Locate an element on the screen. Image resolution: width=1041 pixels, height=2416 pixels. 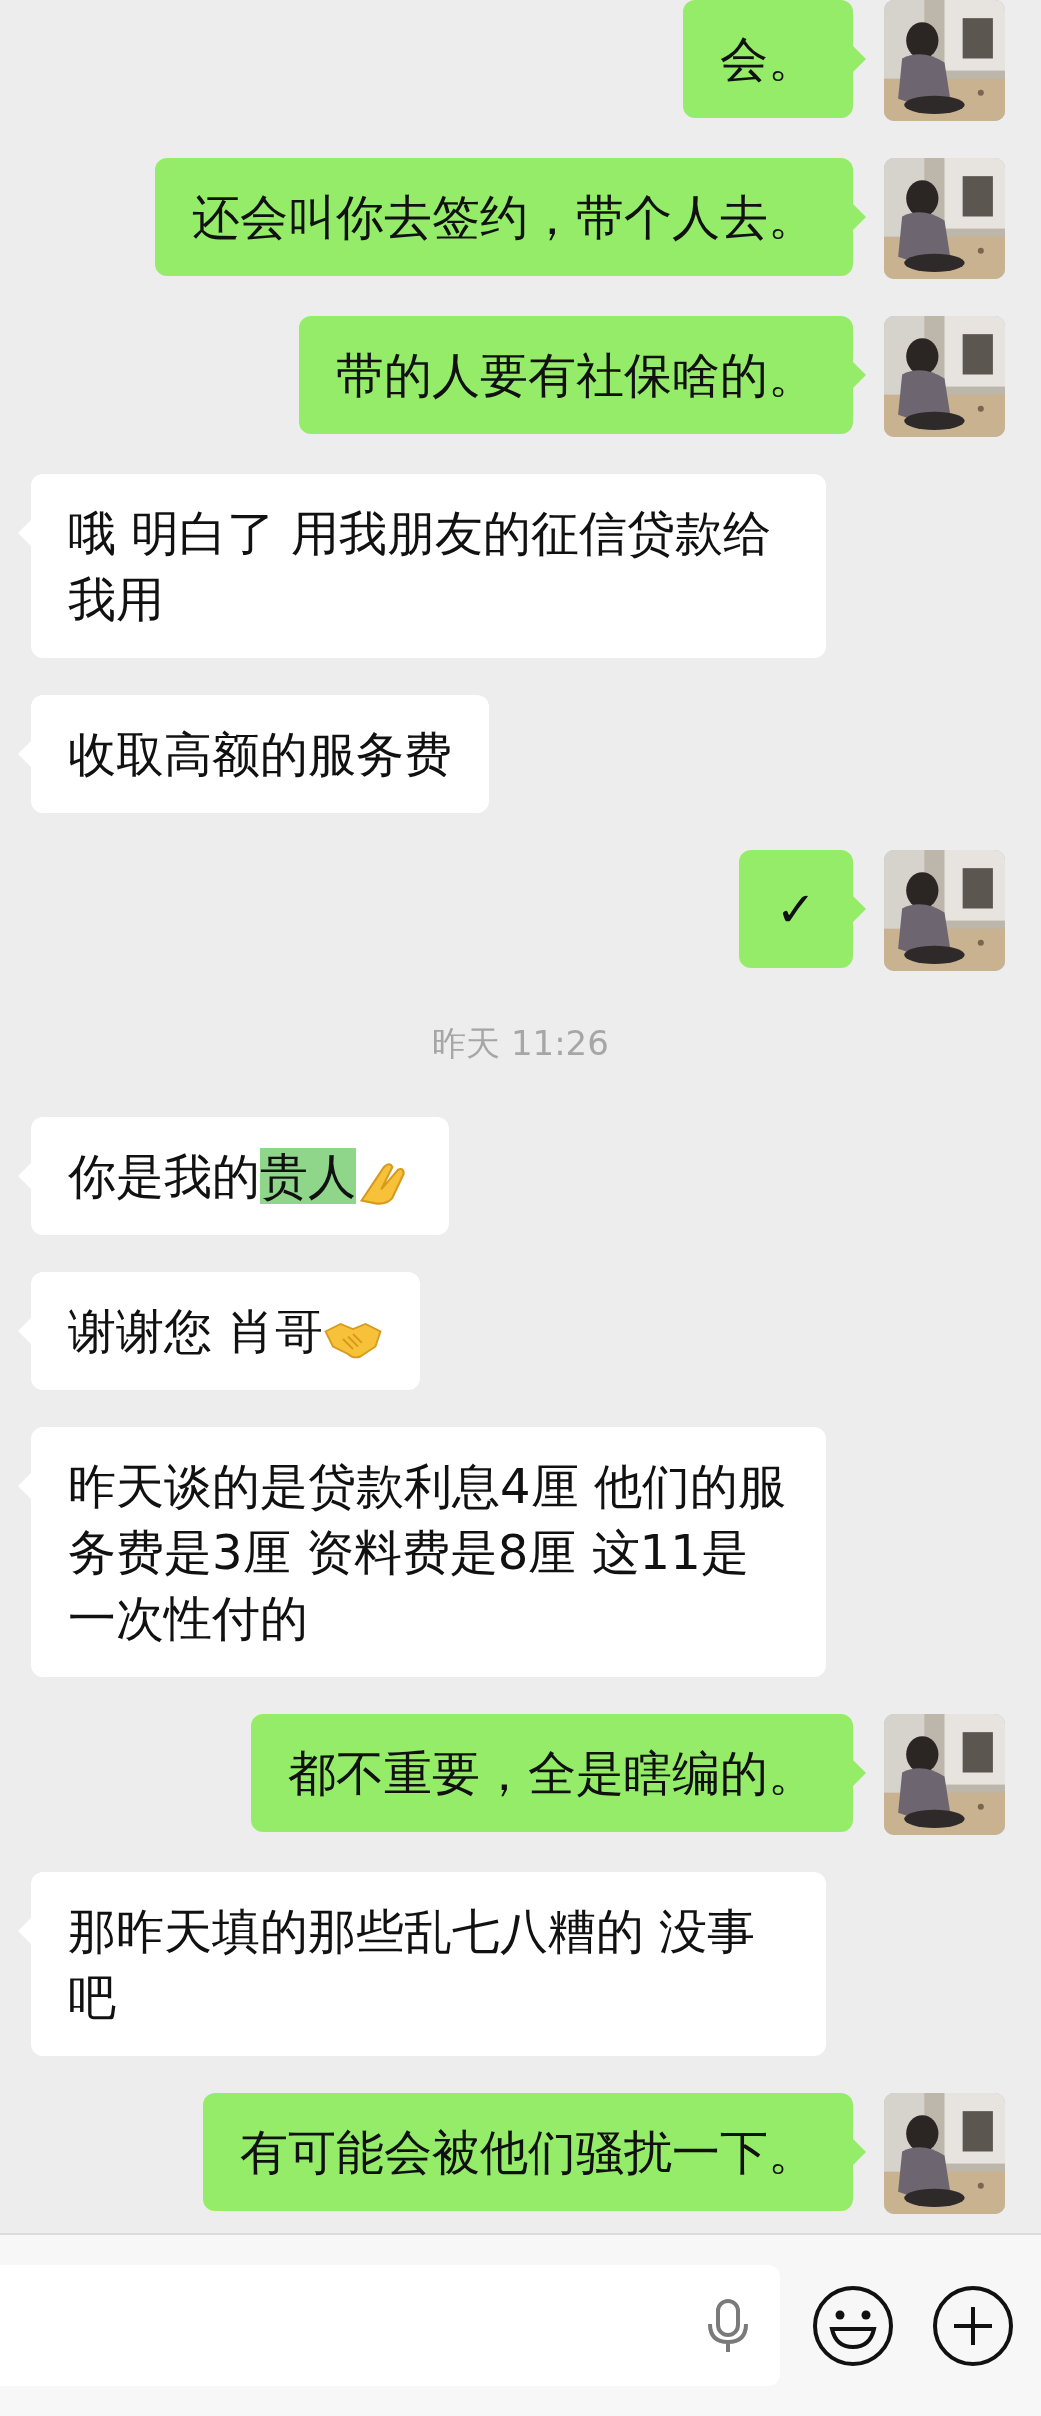
message-text: 带的人要有社保啥的。 is located at coordinates (576, 375).